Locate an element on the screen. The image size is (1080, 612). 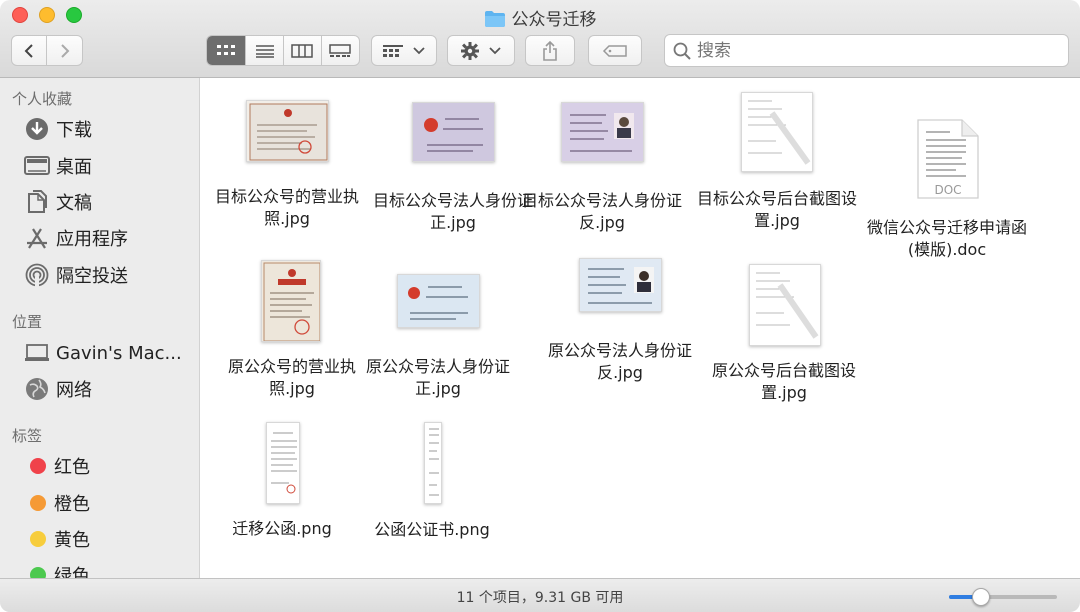
applications-icon is located at coordinates (37, 238).